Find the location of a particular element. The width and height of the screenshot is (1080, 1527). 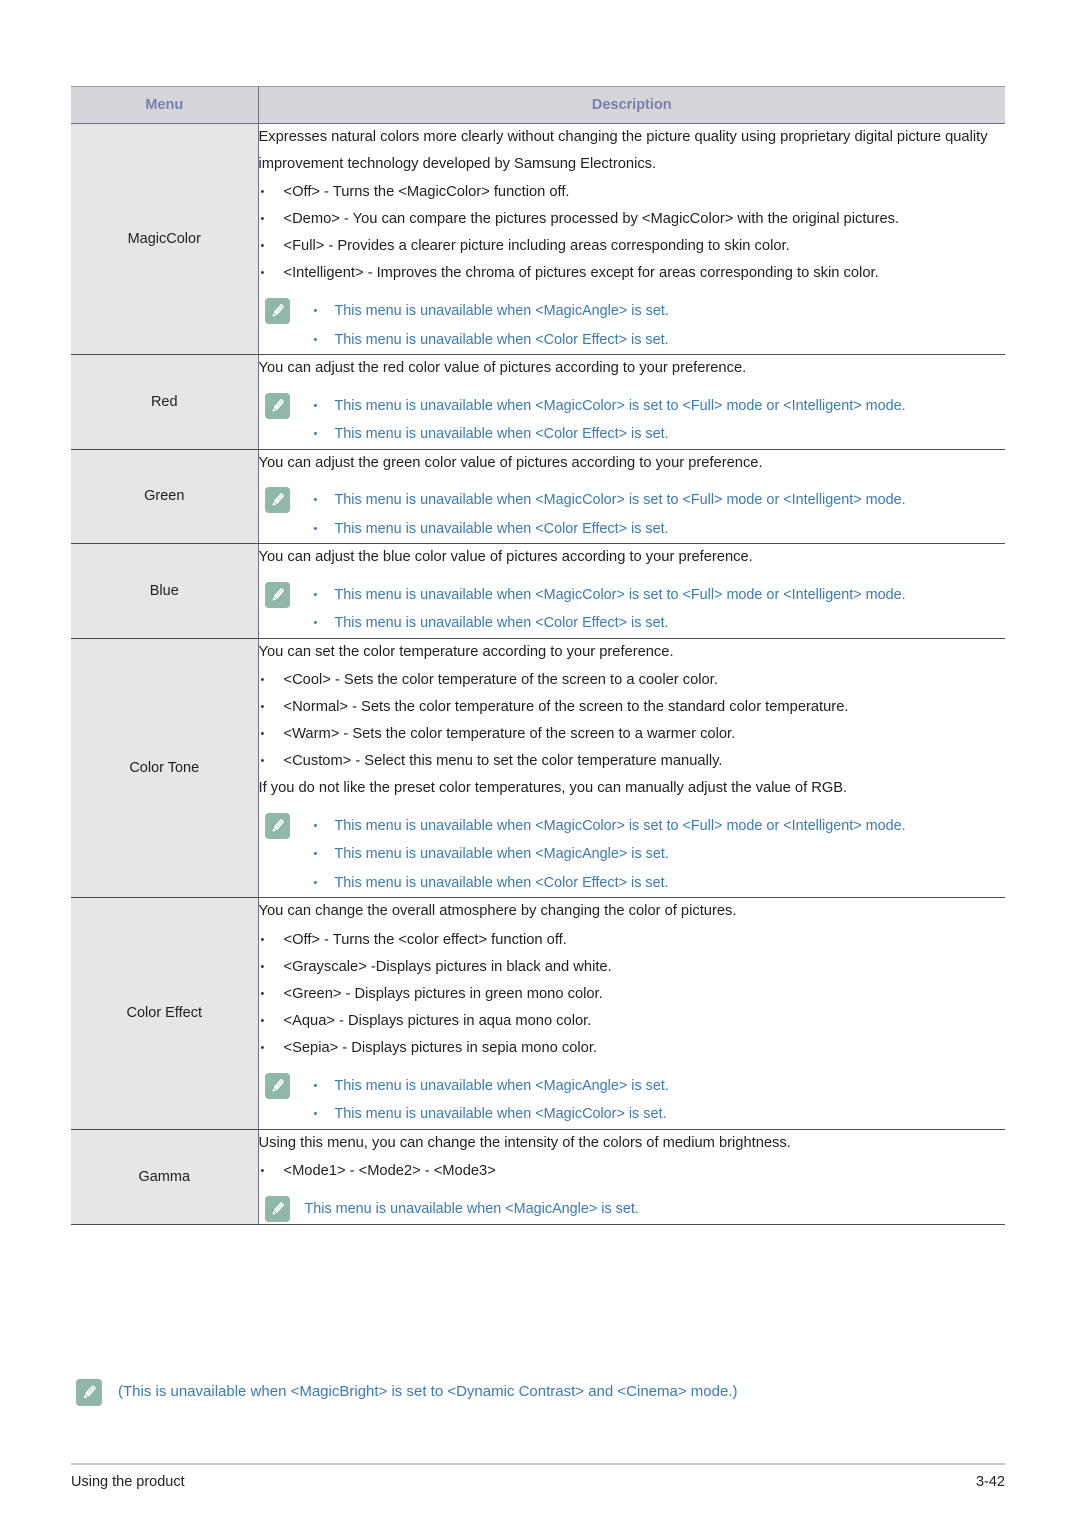

menu-name-cell: MagicColor is located at coordinates (165, 239).